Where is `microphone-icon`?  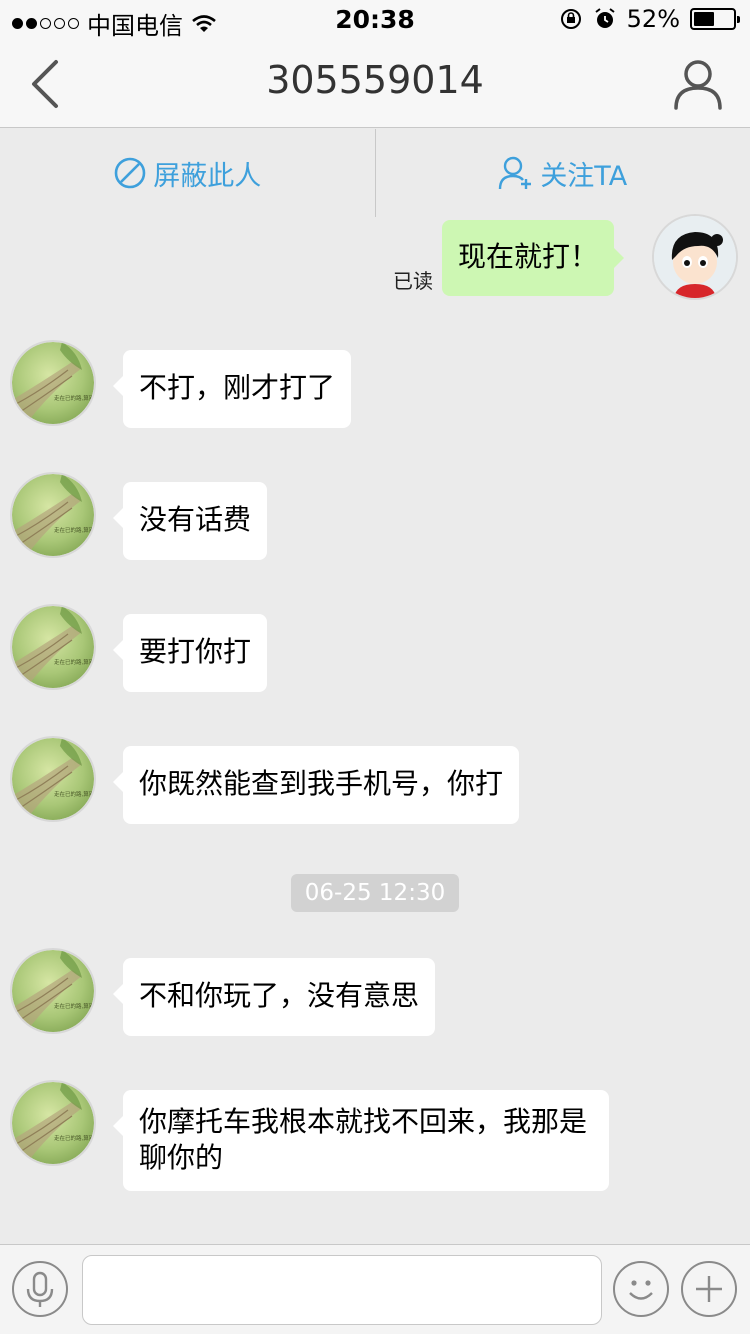 microphone-icon is located at coordinates (40, 1289).